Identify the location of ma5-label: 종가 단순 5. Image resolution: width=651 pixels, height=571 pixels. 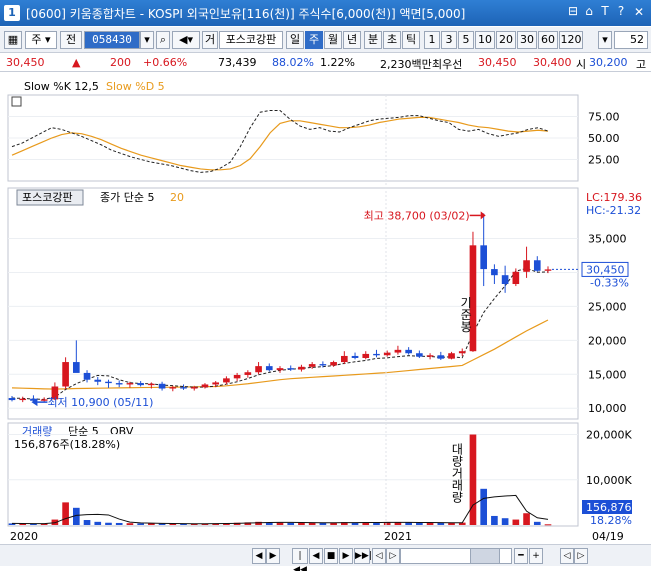
(127, 197).